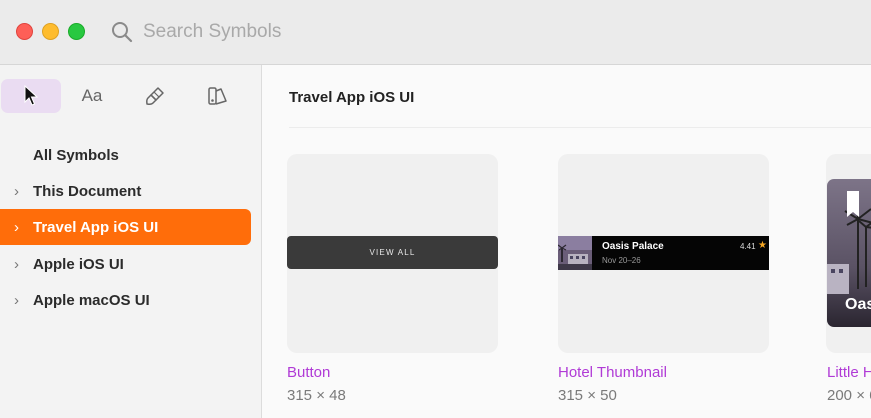  What do you see at coordinates (308, 372) in the screenshot?
I see `symbol-name: Button` at bounding box center [308, 372].